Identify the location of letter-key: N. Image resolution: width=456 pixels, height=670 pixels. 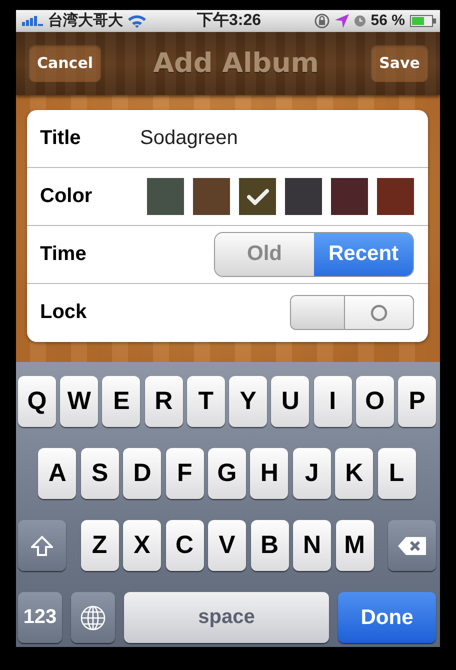
(312, 545).